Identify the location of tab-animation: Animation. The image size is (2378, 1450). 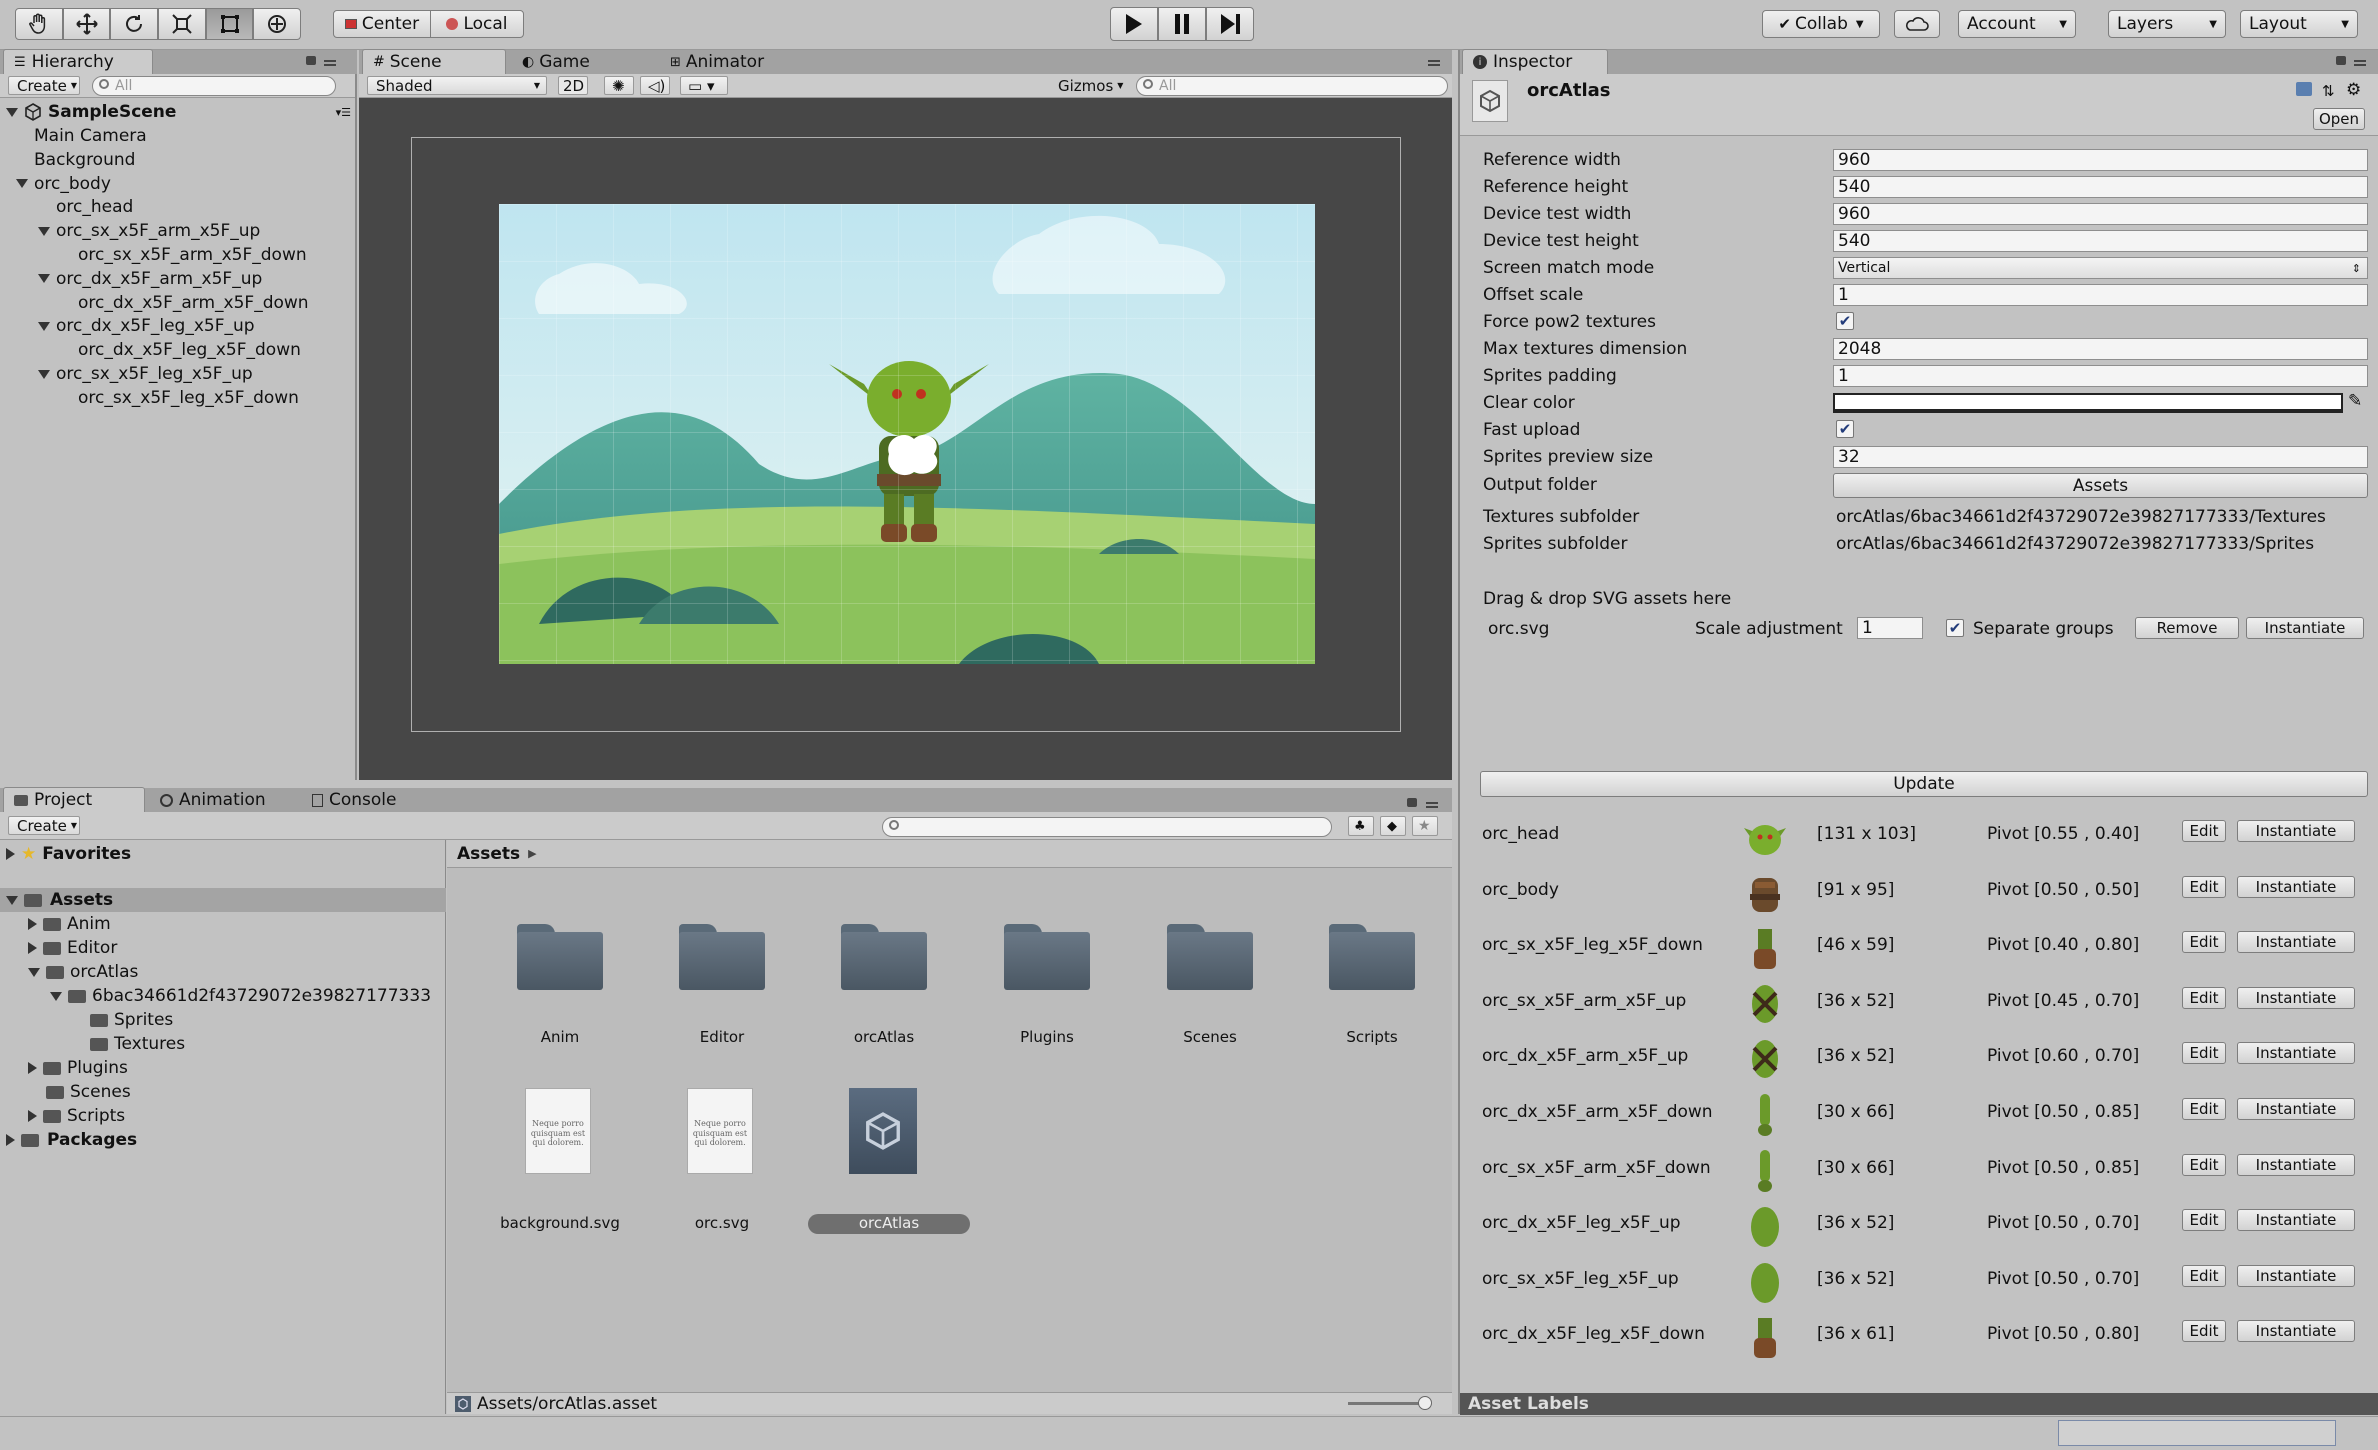
(225, 800).